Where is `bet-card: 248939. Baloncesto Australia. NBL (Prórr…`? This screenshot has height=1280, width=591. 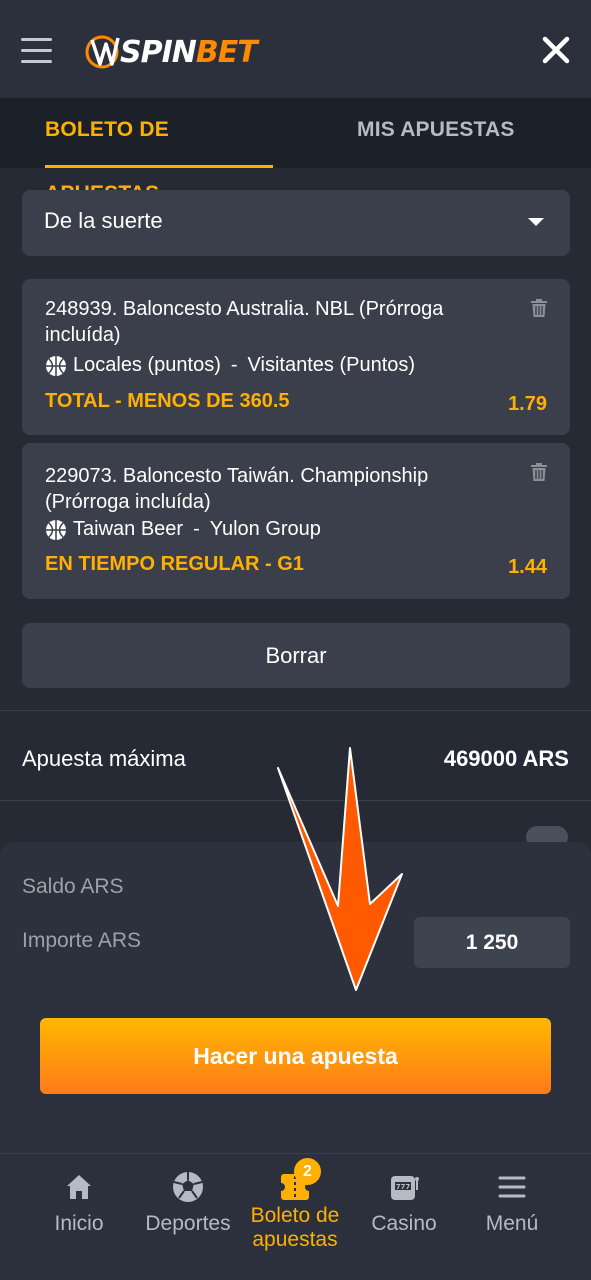
bet-card: 248939. Baloncesto Australia. NBL (Prórr… is located at coordinates (296, 357).